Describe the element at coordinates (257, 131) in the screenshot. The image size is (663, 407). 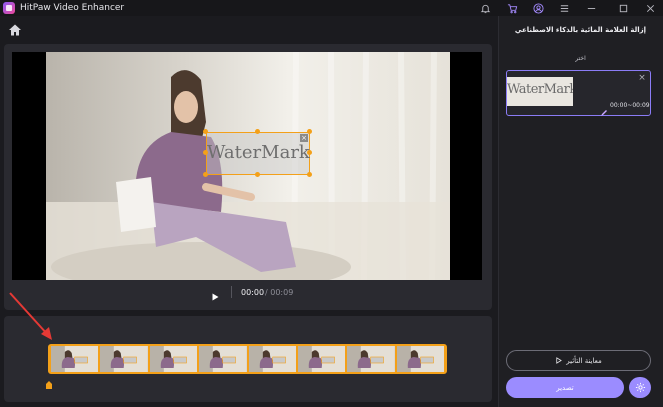
I see `resize-handle-top` at that location.